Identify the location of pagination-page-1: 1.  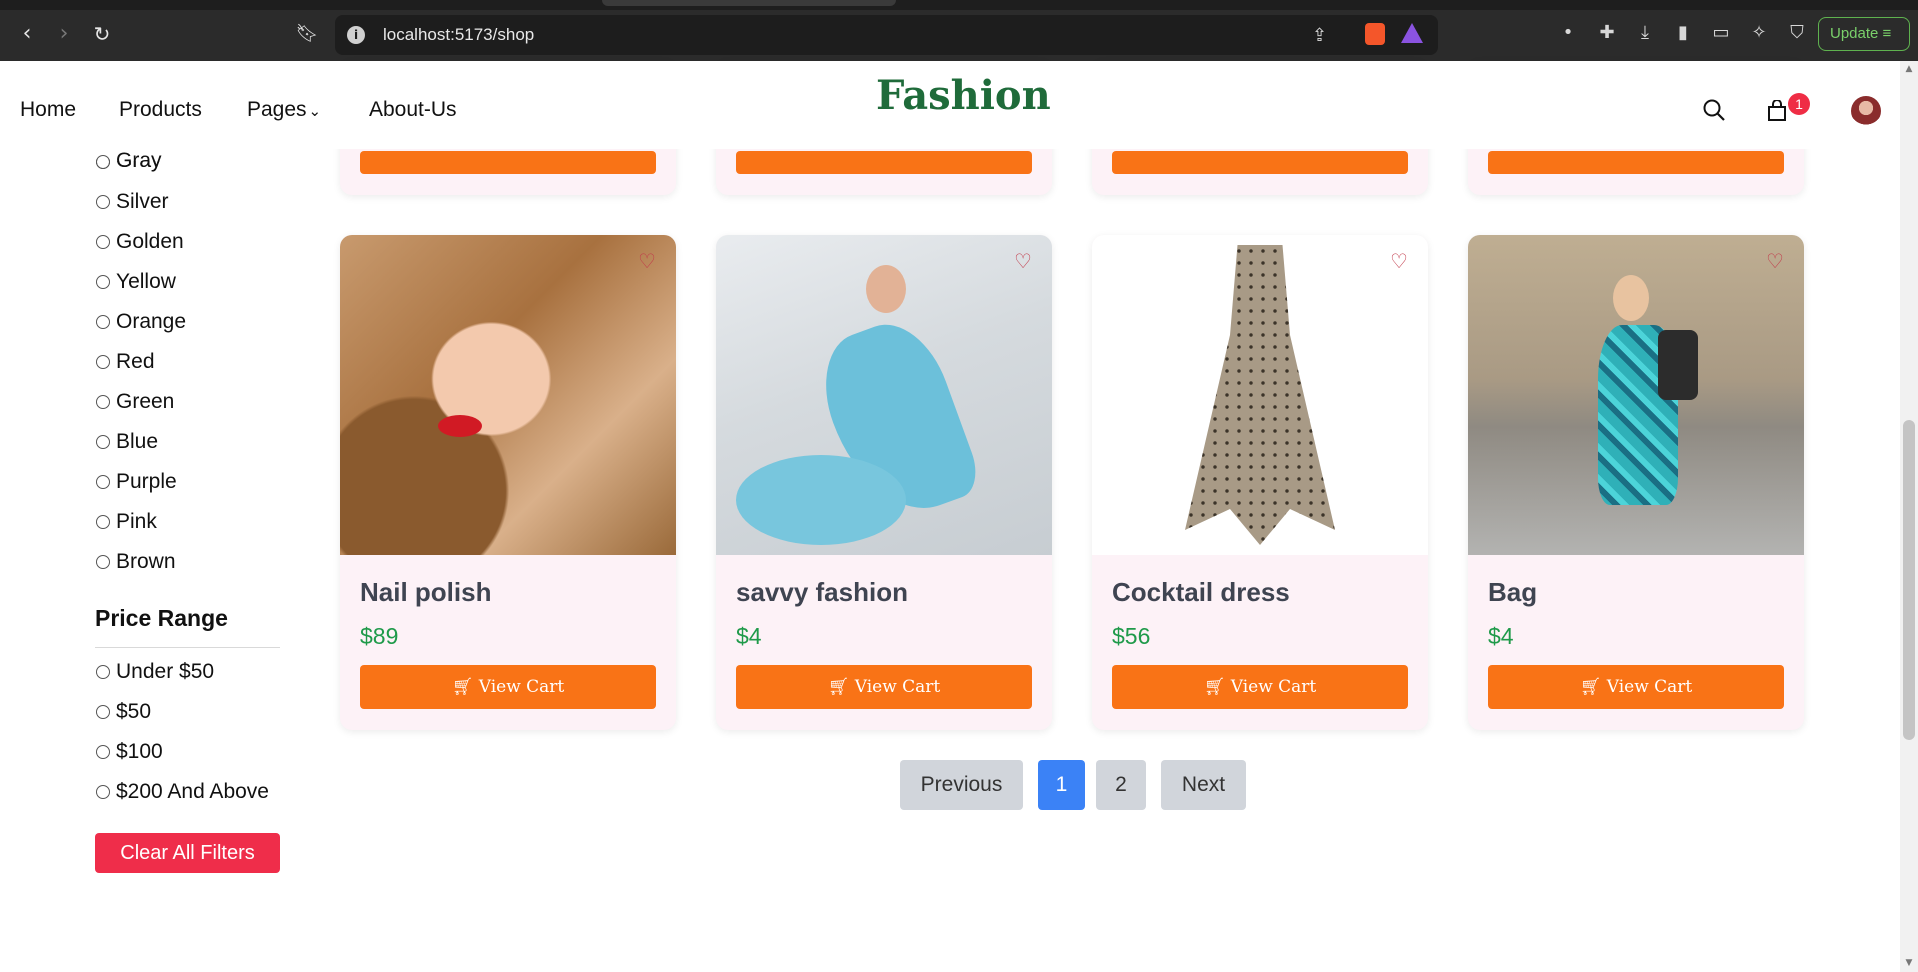
(1061, 785).